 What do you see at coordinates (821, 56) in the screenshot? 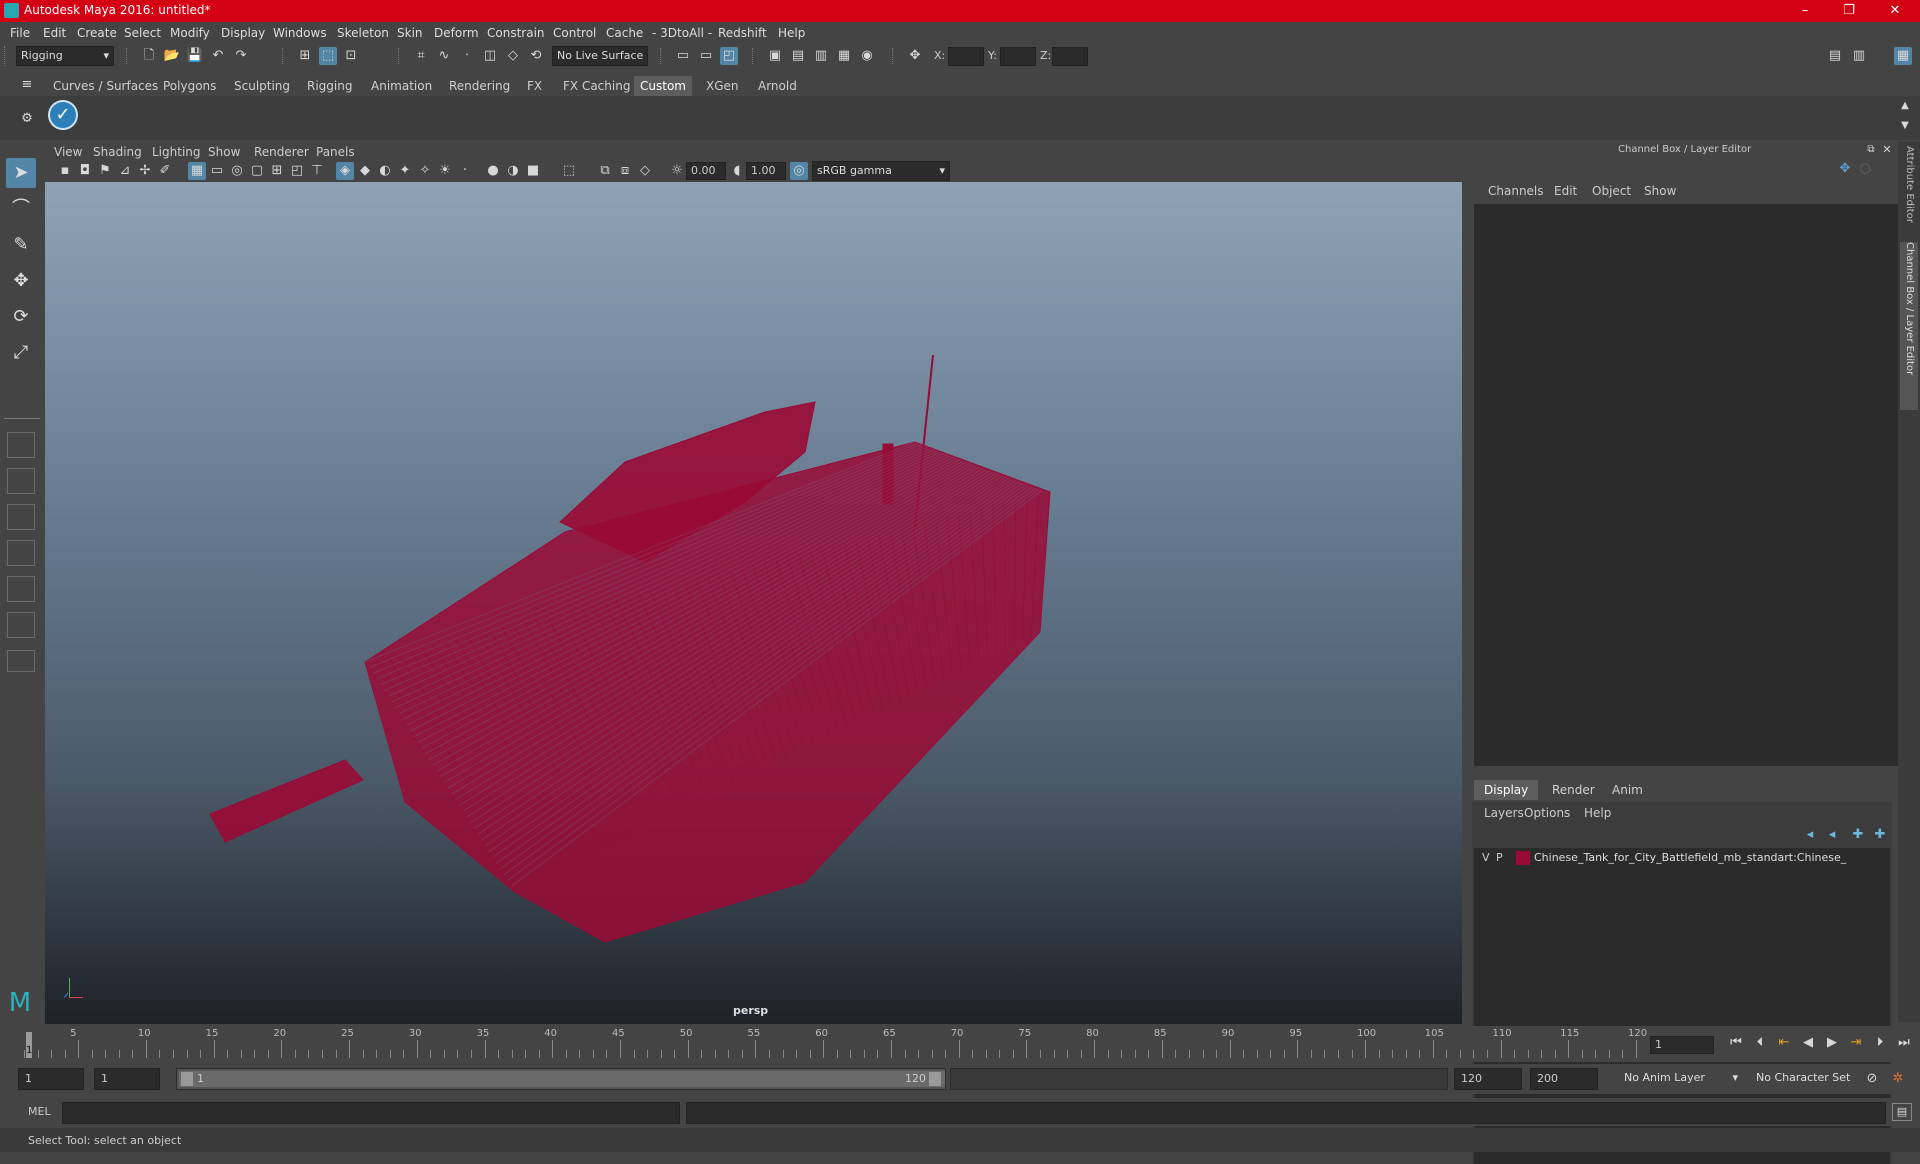
I see `ipr-render-icon: ▥` at bounding box center [821, 56].